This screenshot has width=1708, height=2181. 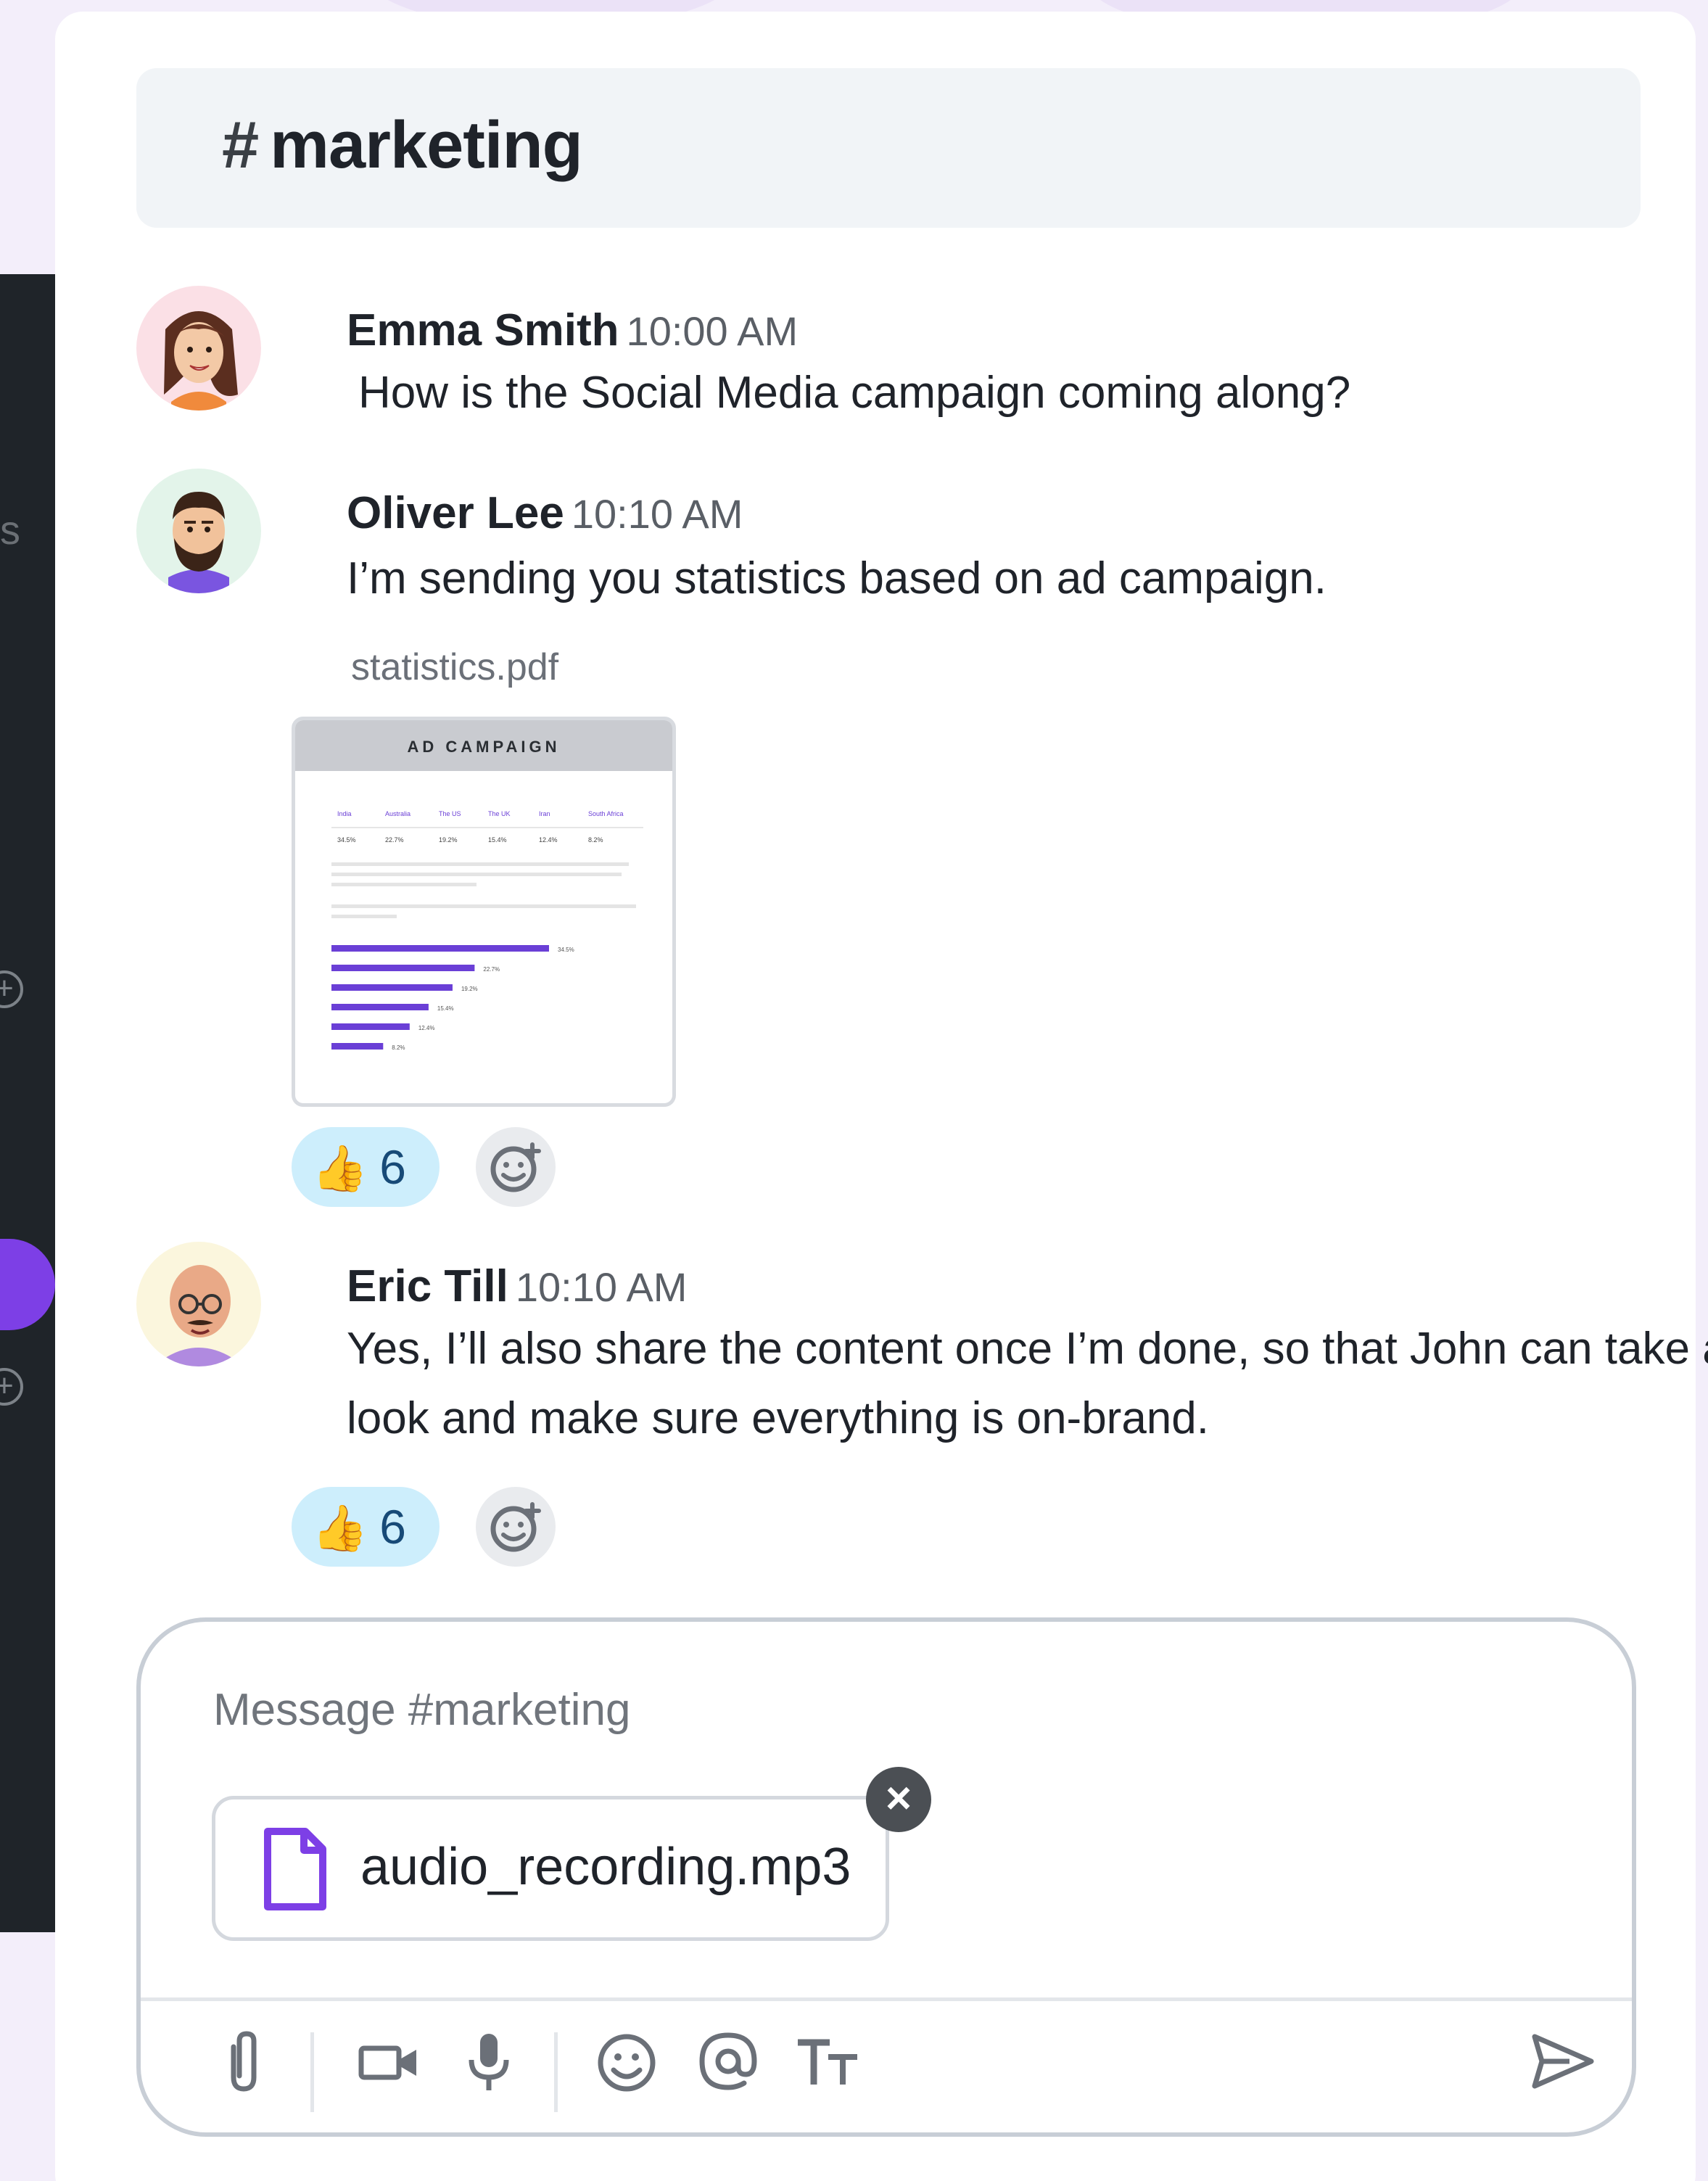 What do you see at coordinates (489, 2061) in the screenshot?
I see `microphone-icon` at bounding box center [489, 2061].